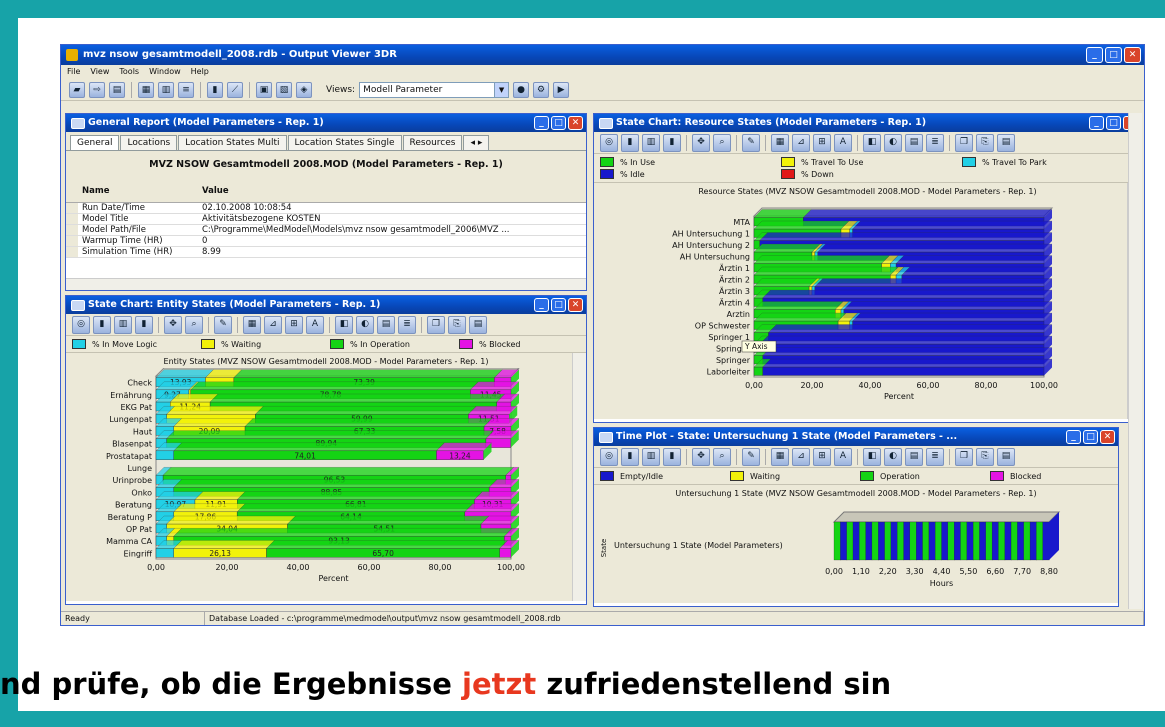 The height and width of the screenshot is (727, 1165). What do you see at coordinates (73, 72) in the screenshot?
I see `menu-file: File` at bounding box center [73, 72].